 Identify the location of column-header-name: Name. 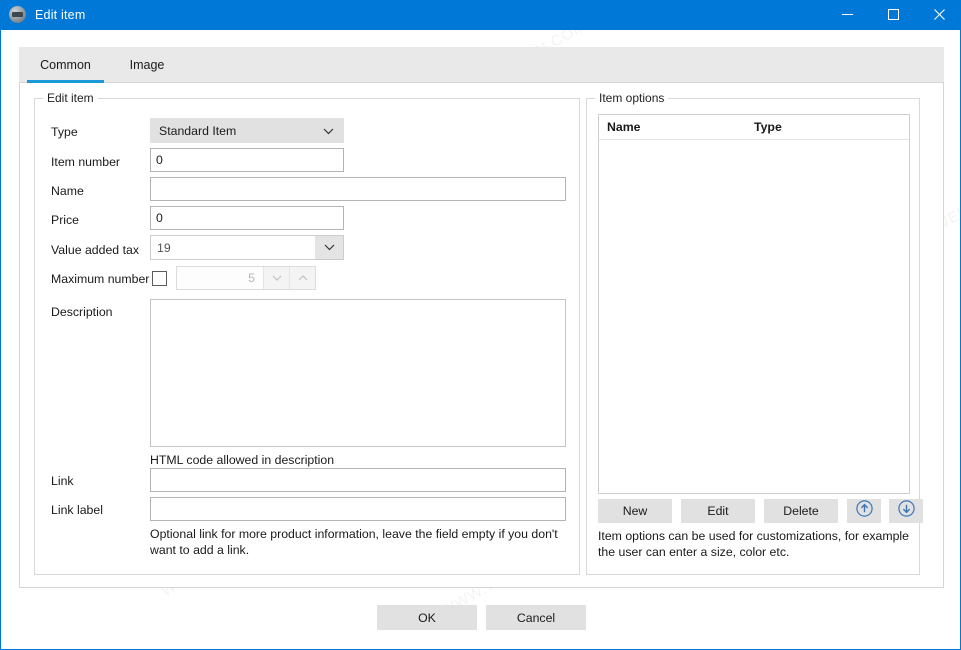
(624, 127).